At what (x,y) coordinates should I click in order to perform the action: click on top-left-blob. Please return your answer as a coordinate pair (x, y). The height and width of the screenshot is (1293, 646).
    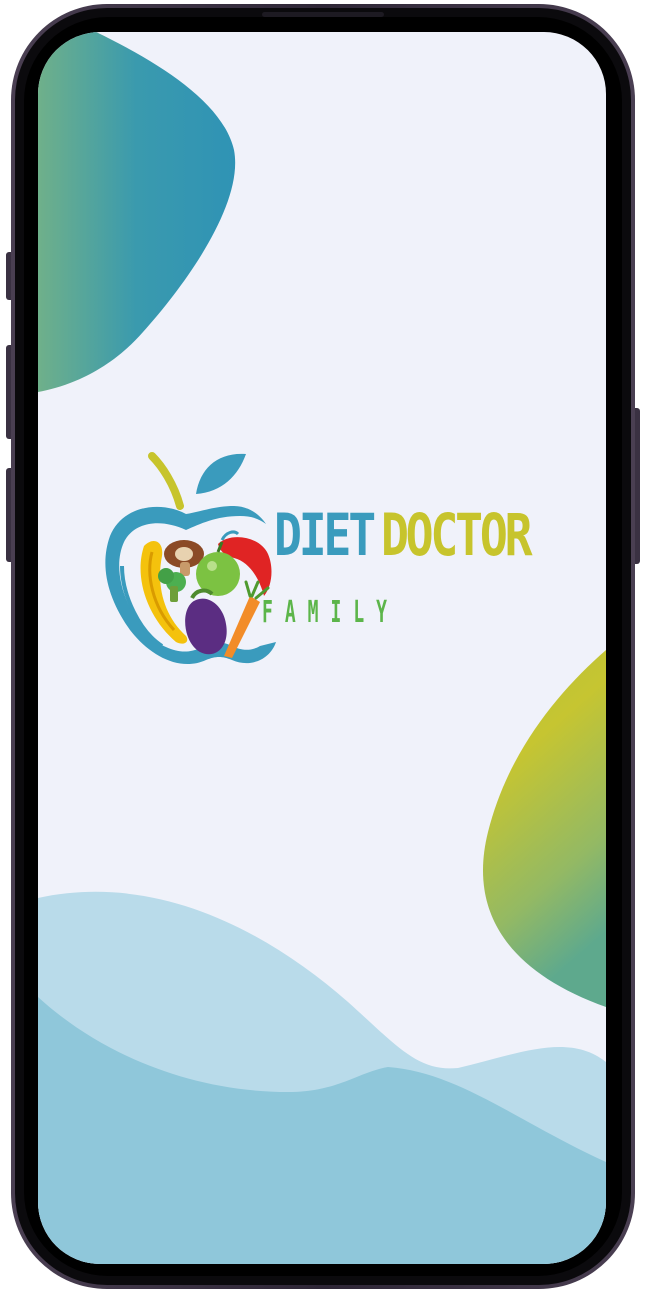
    Looking at the image, I should click on (137, 212).